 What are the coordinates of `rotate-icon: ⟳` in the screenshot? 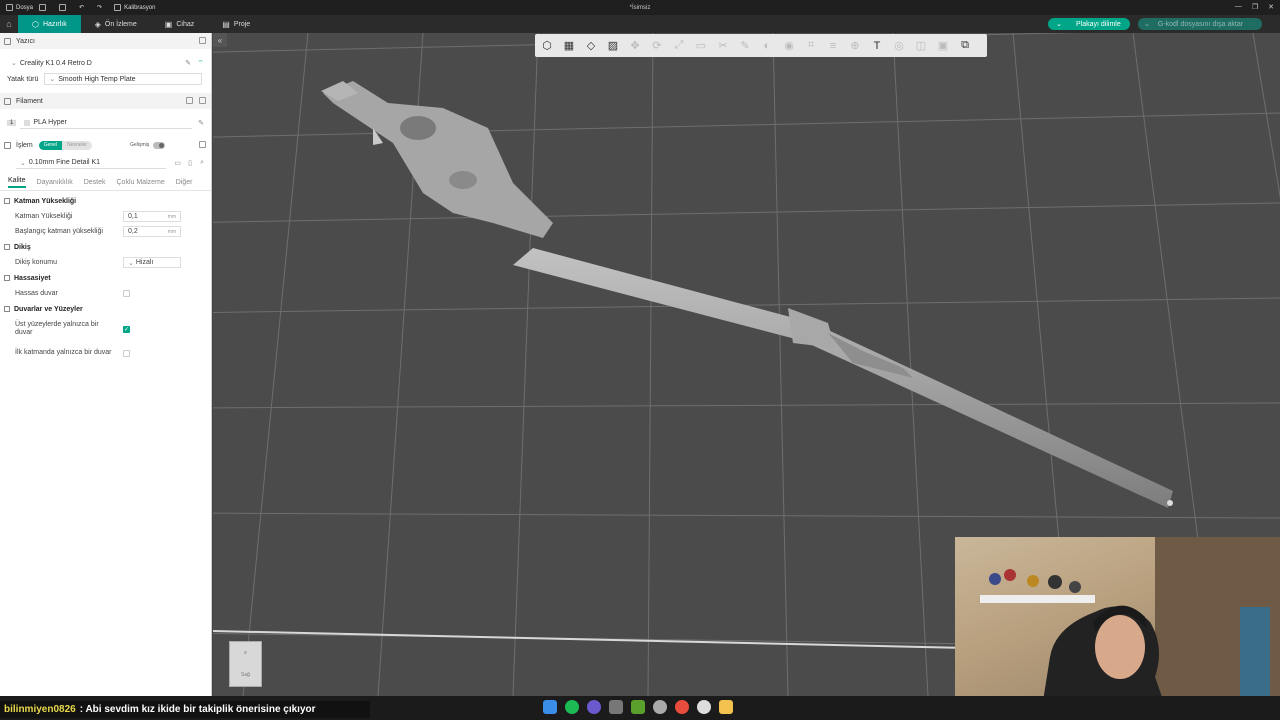 It's located at (657, 46).